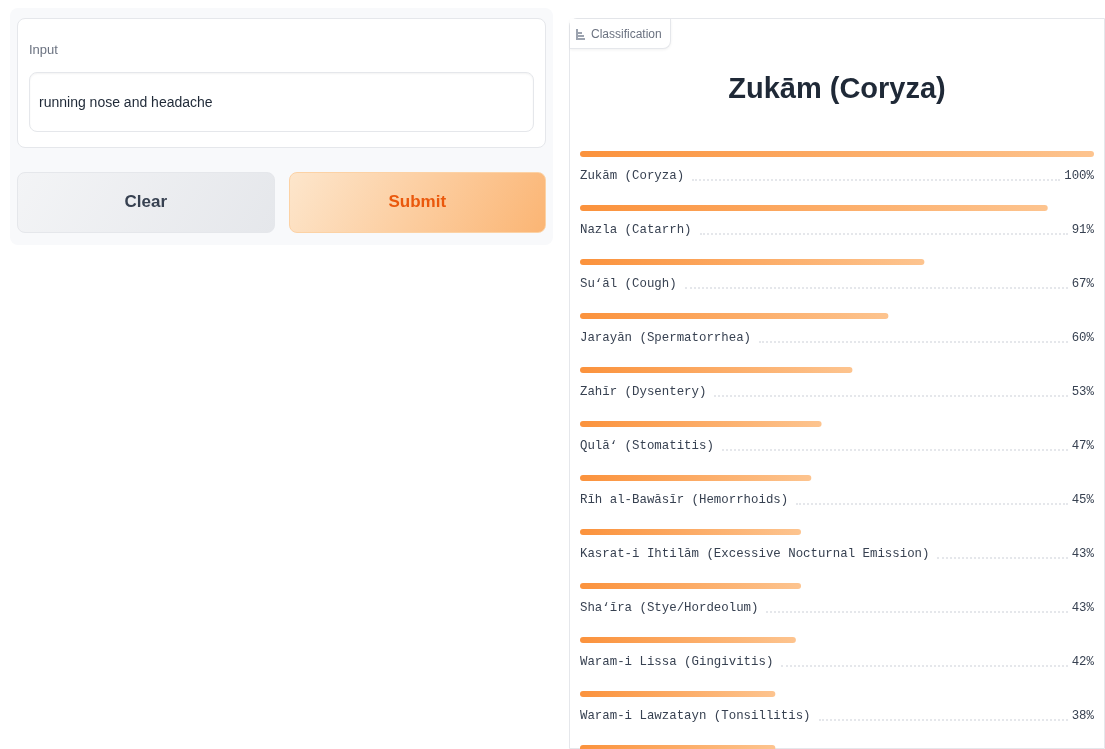  Describe the element at coordinates (1082, 392) in the screenshot. I see `confidence-value: 53%` at that location.